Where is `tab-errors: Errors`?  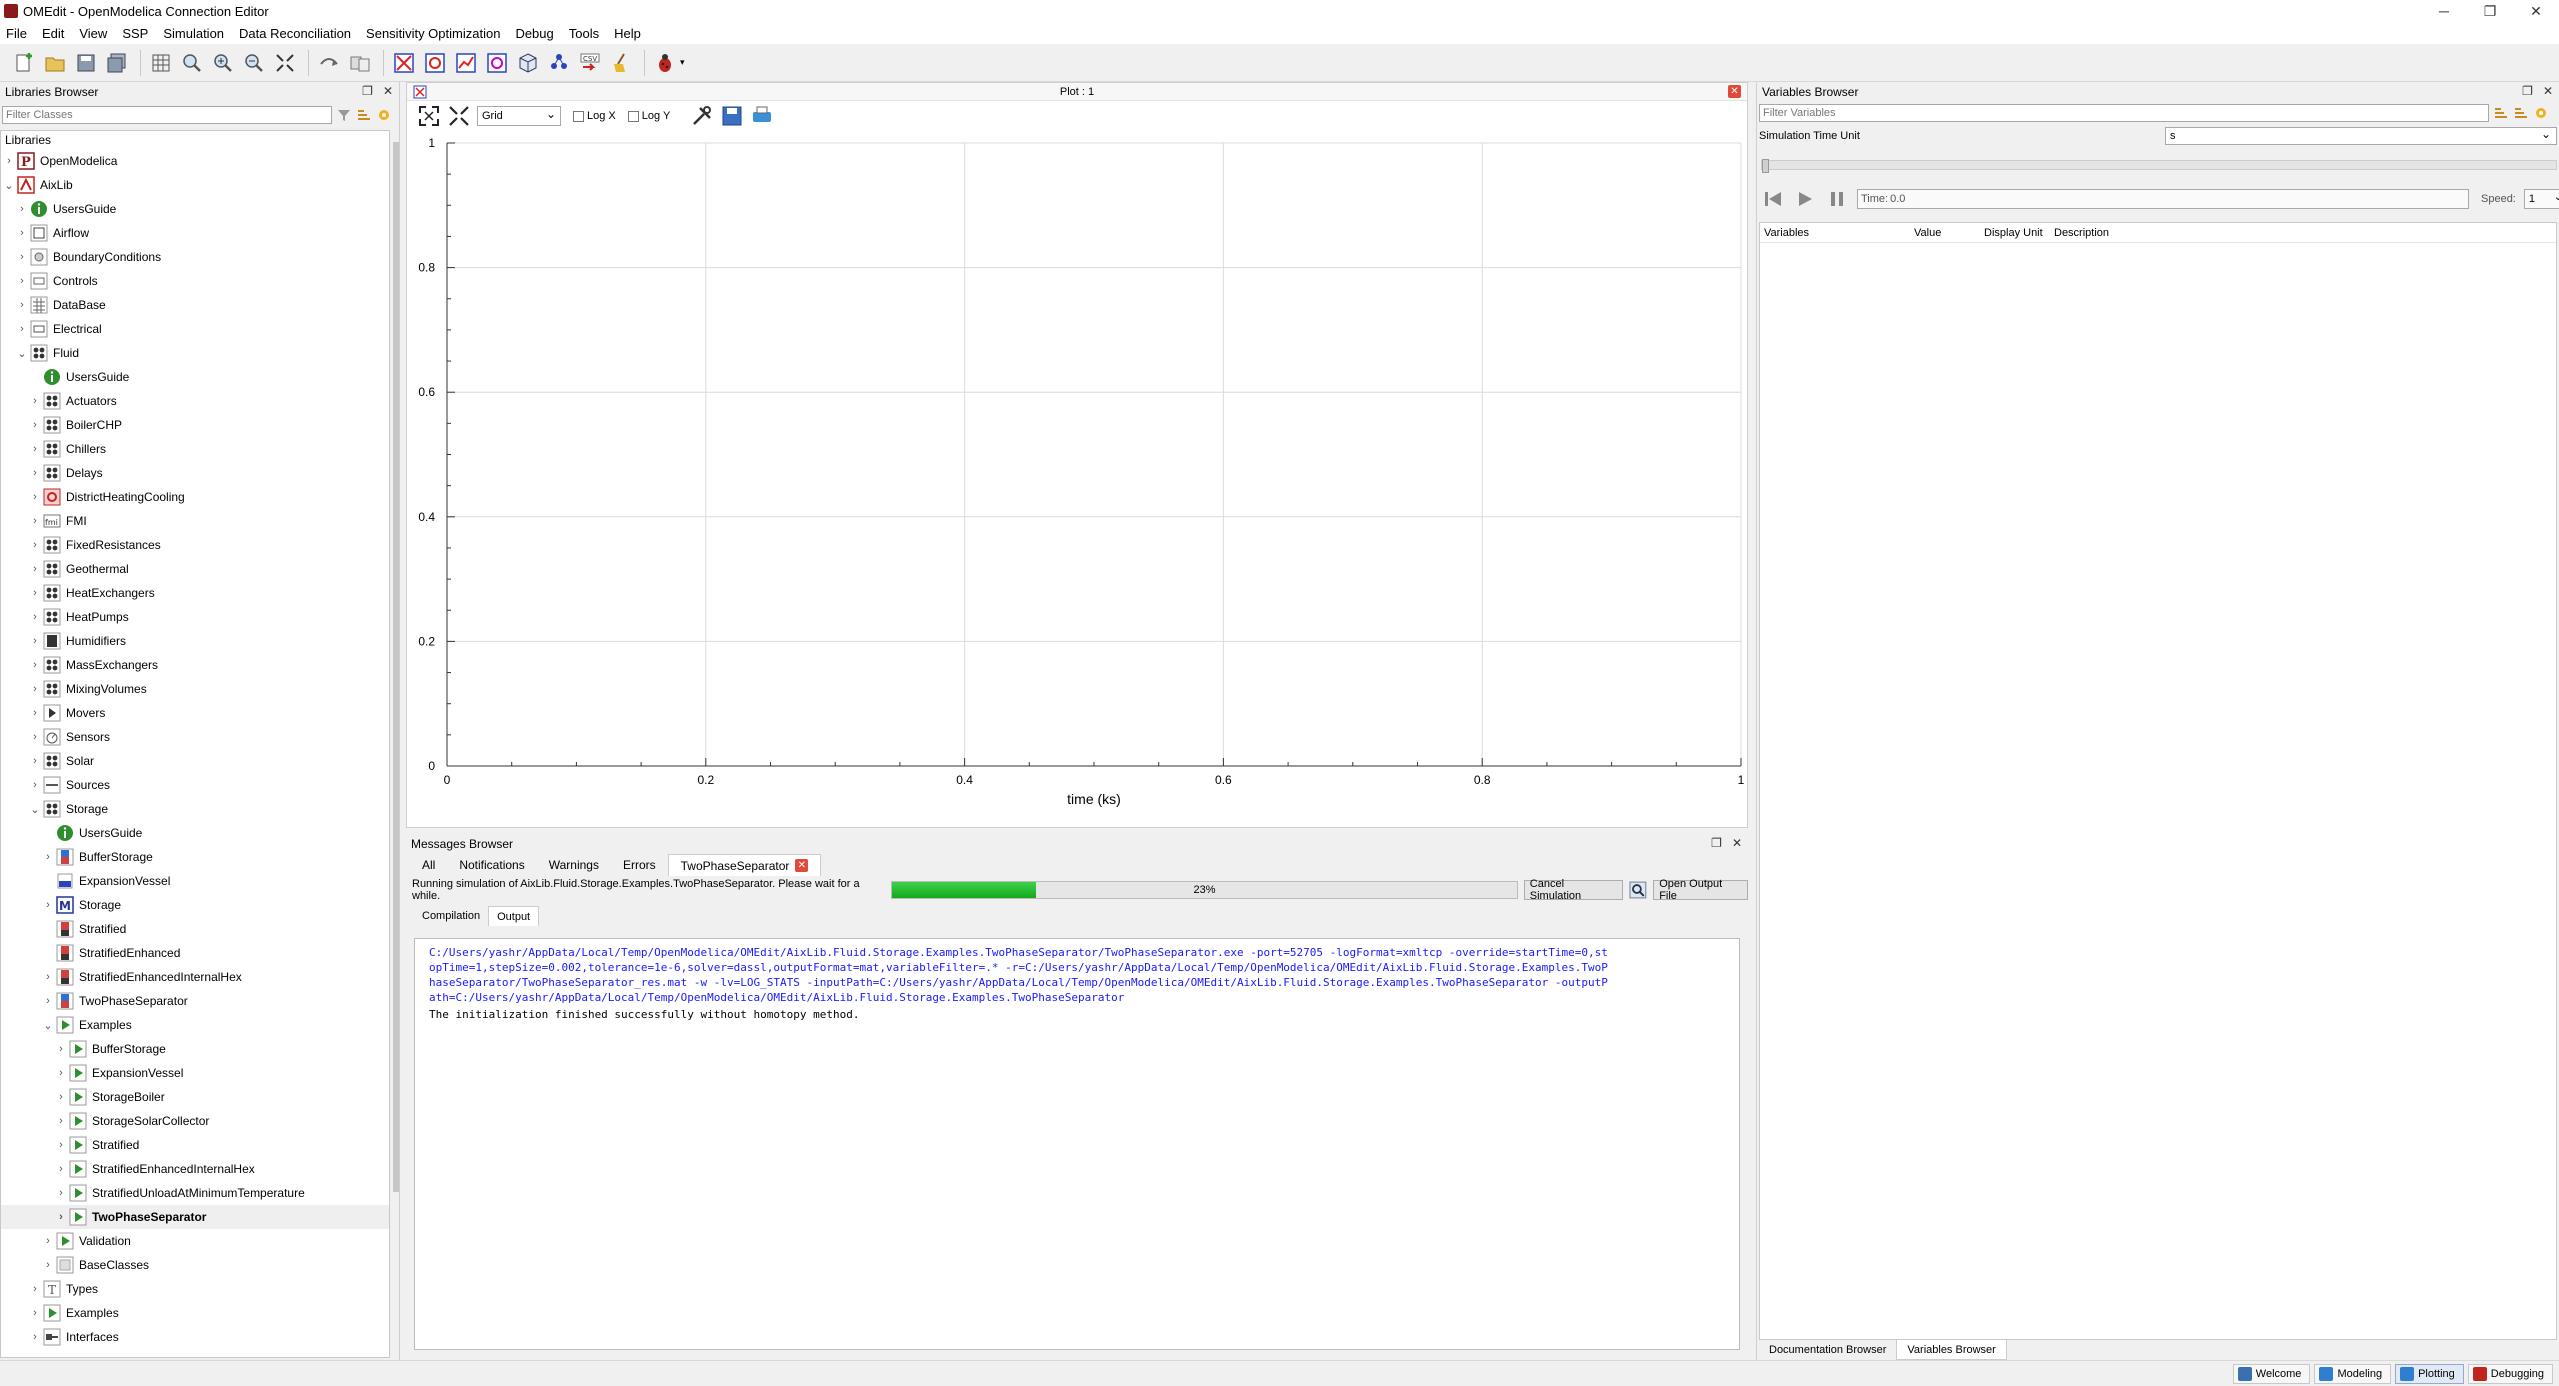 tab-errors: Errors is located at coordinates (639, 865).